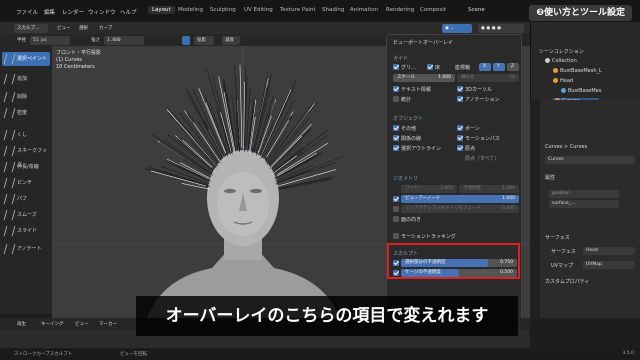 The height and width of the screenshot is (360, 640). Describe the element at coordinates (555, 70) in the screenshot. I see `mesh-icon` at that location.